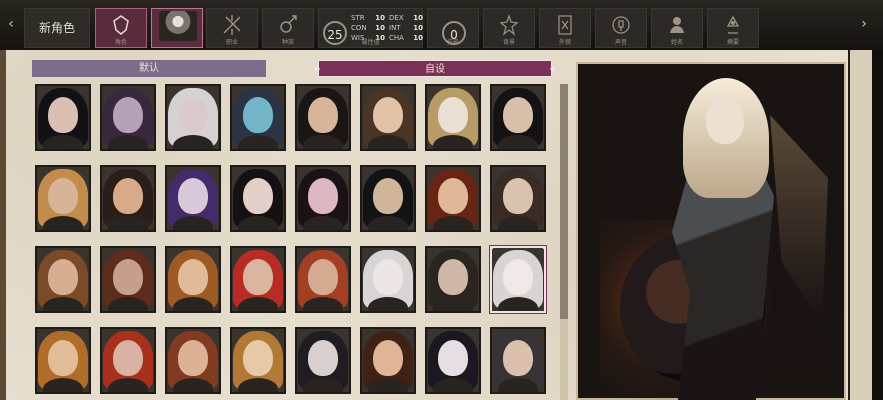  I want to click on tab-name: 姓名, so click(677, 28).